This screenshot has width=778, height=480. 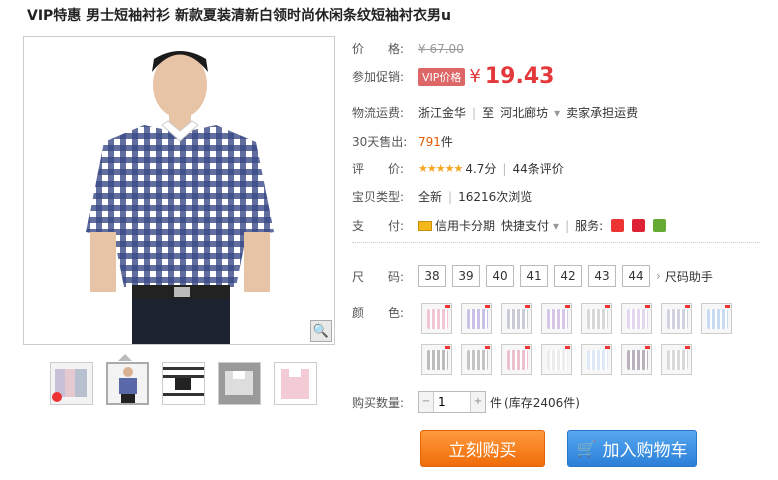 What do you see at coordinates (618, 225) in the screenshot?
I see `seven-day-return-icon` at bounding box center [618, 225].